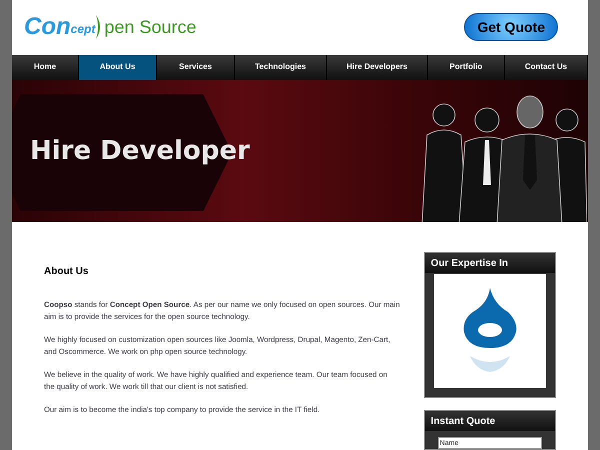 The height and width of the screenshot is (450, 600). What do you see at coordinates (489, 263) in the screenshot?
I see `panel-title: Our Expertise In` at bounding box center [489, 263].